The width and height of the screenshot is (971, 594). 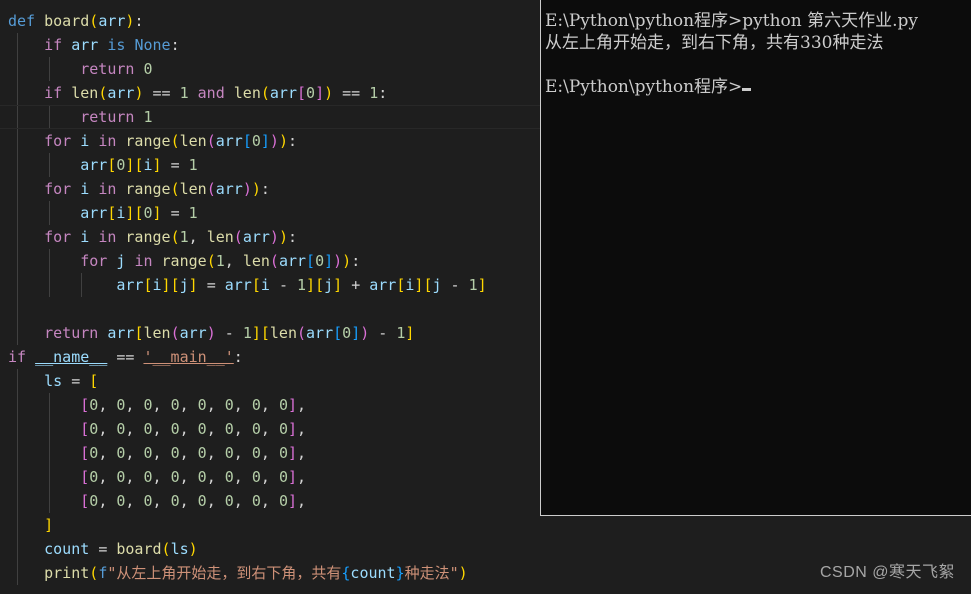 I want to click on token-function: len, so click(x=157, y=333).